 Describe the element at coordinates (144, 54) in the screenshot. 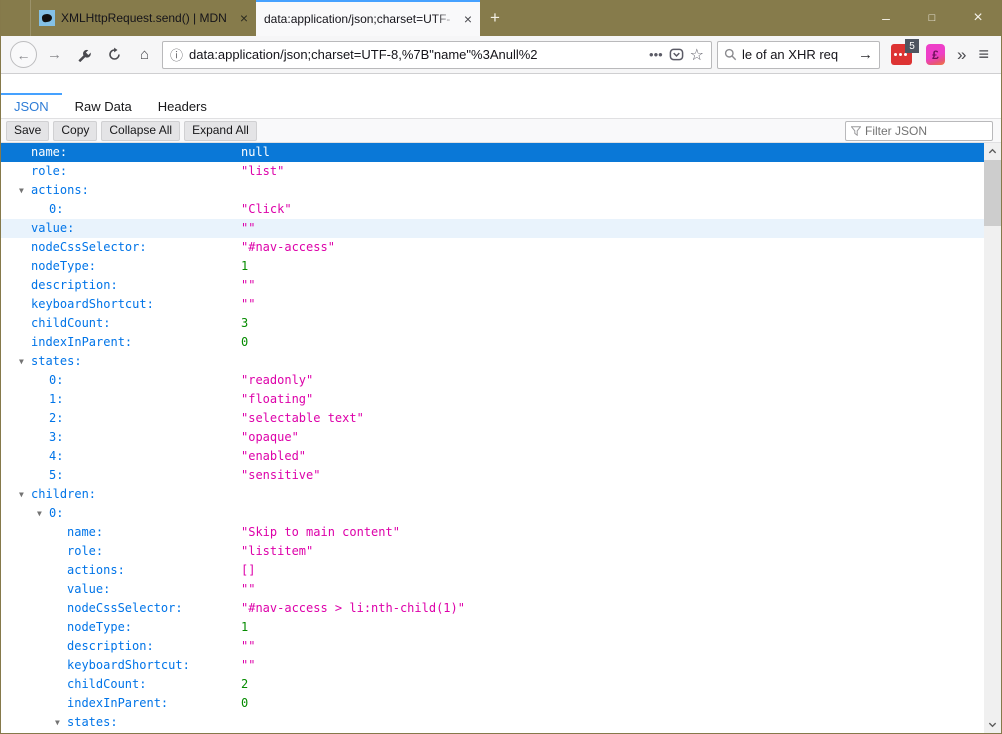

I see `home-button: ⌂` at that location.